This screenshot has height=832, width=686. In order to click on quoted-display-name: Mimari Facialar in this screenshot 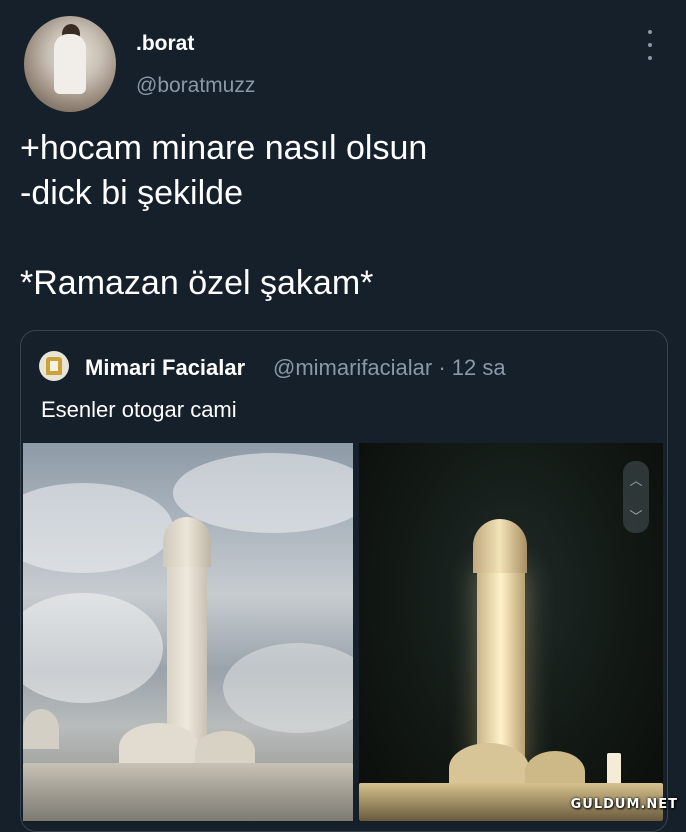, I will do `click(165, 368)`.